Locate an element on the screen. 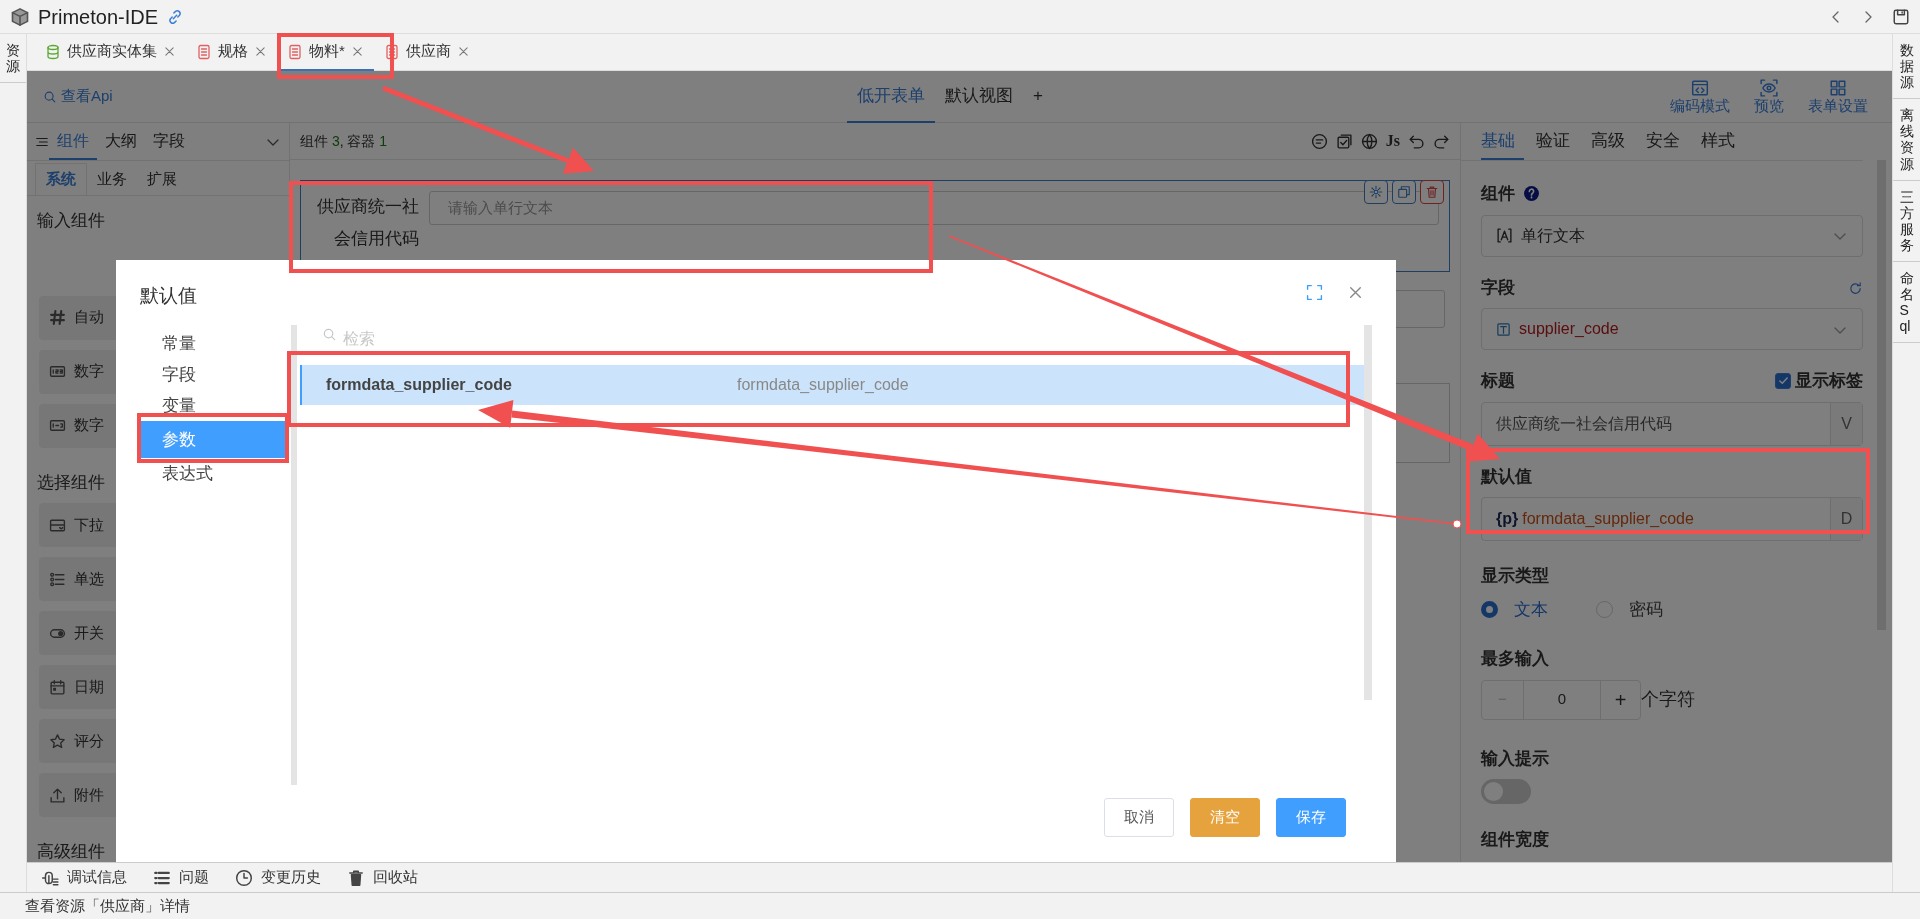 The width and height of the screenshot is (1920, 919). copy-icon is located at coordinates (1404, 192).